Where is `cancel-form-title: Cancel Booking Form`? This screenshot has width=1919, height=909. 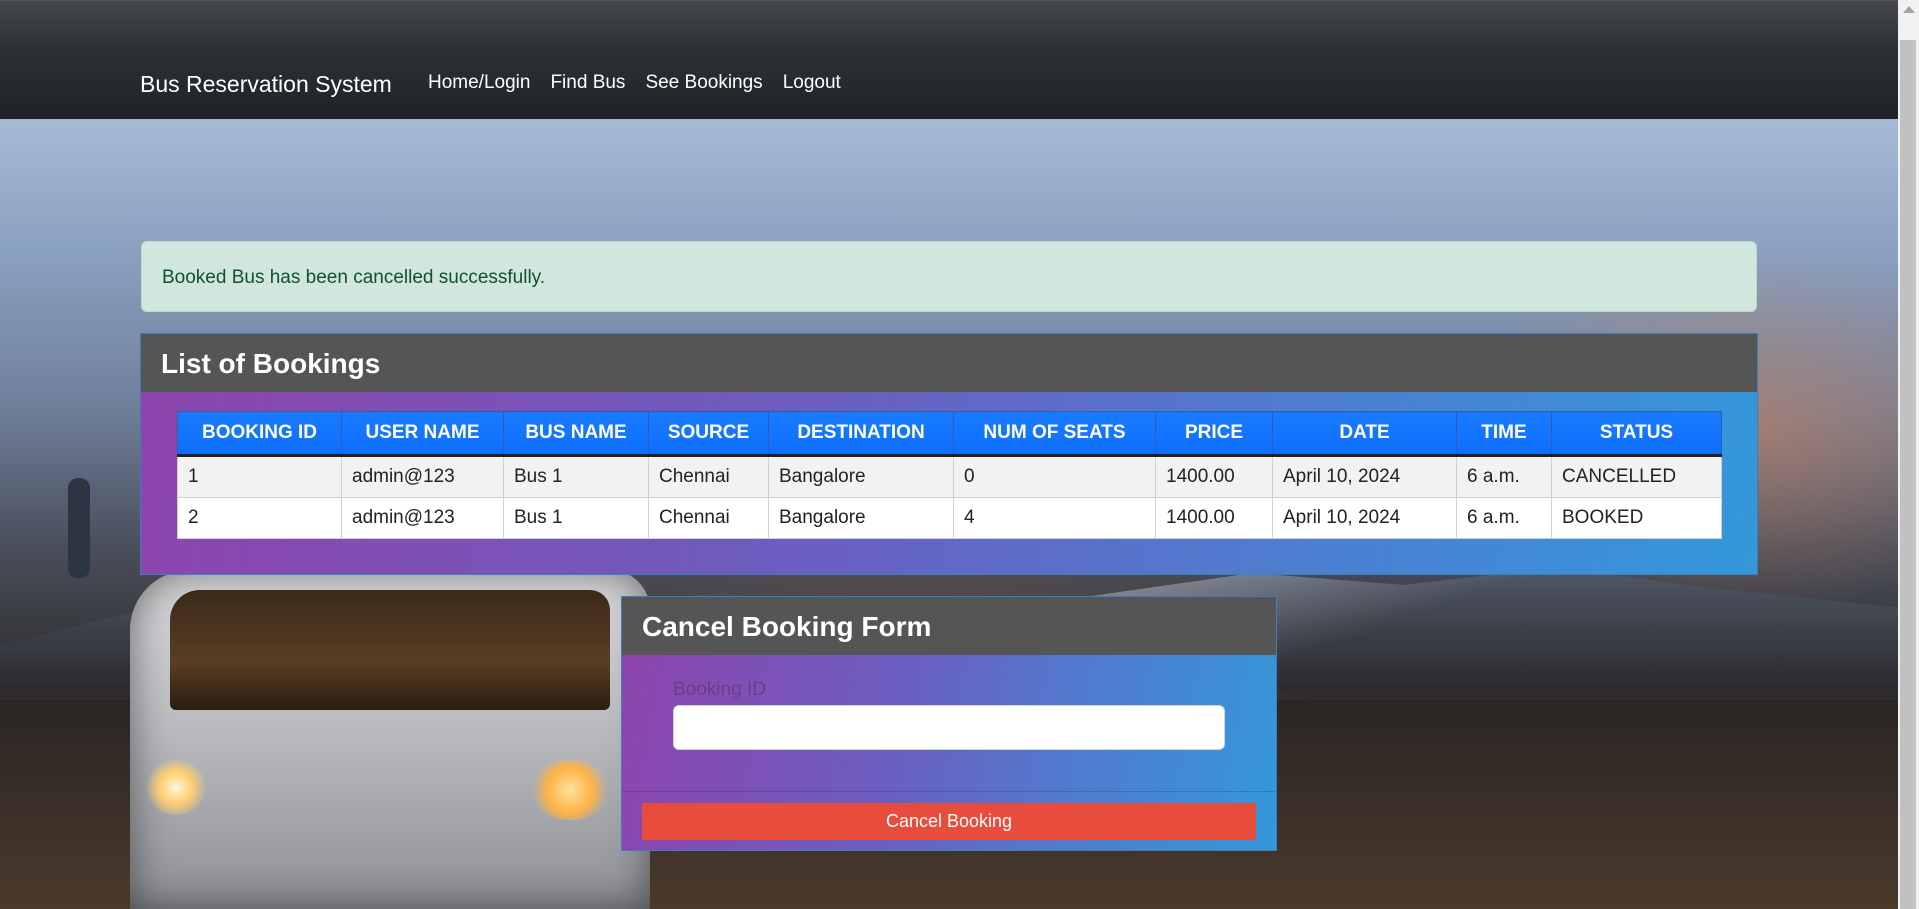
cancel-form-title: Cancel Booking Form is located at coordinates (949, 626).